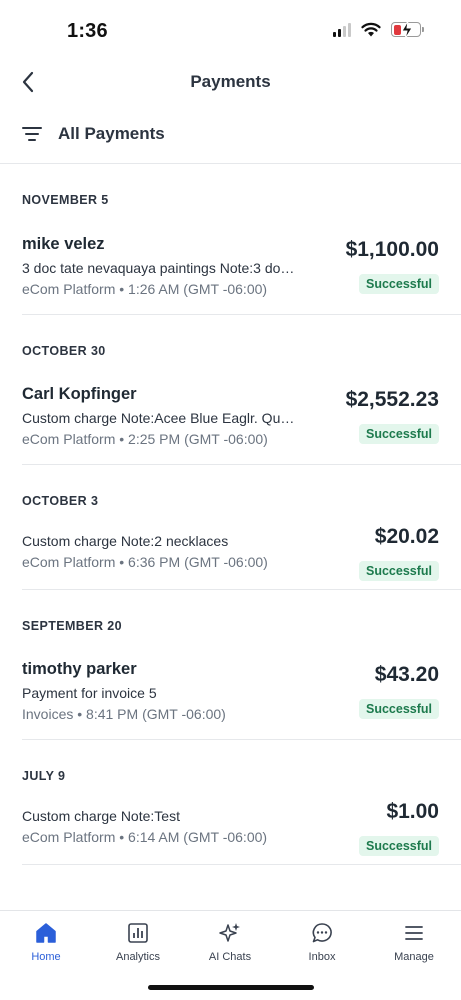 This screenshot has height=1000, width=461. I want to click on status-icons, so click(378, 30).